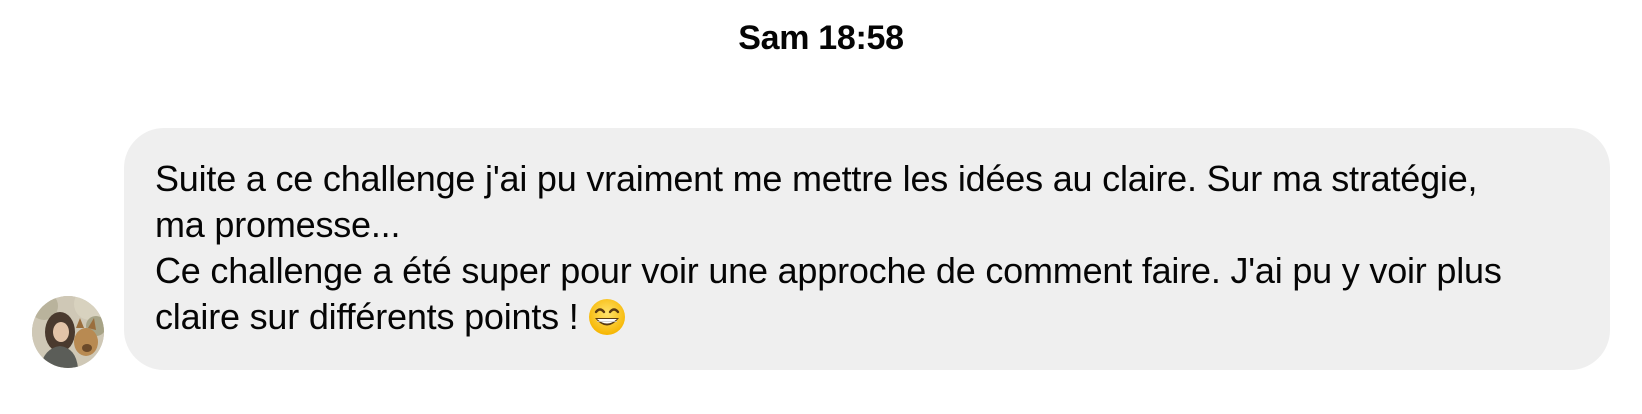  I want to click on message-timestamp: Sam 18:58, so click(821, 38).